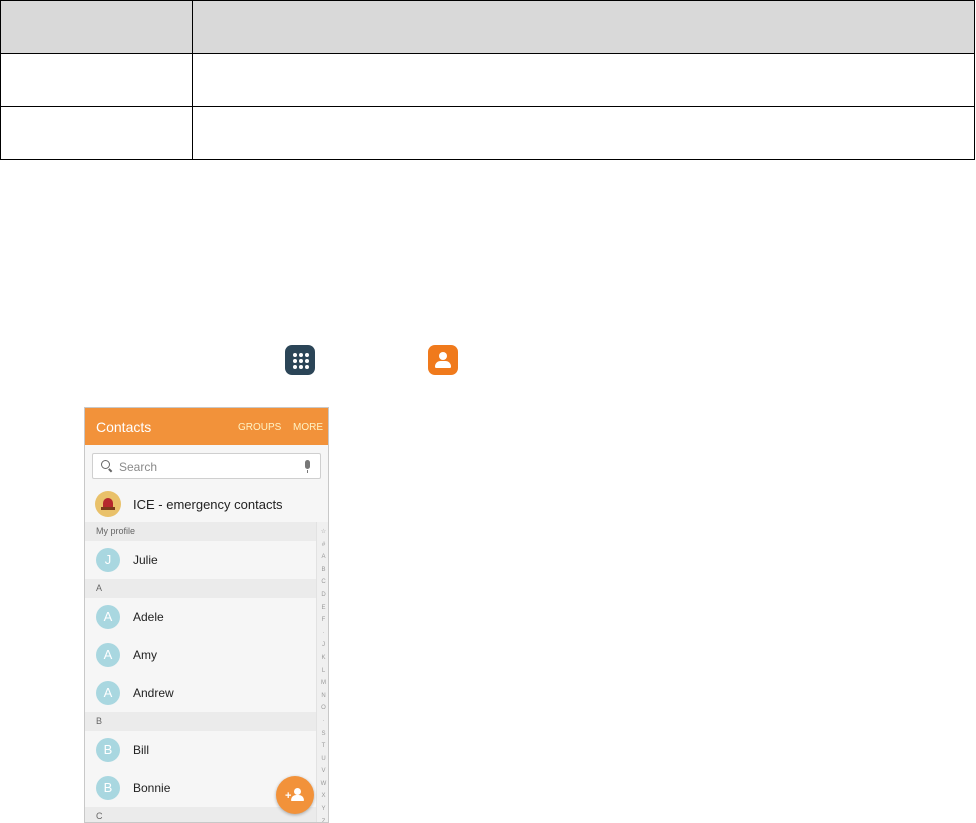 This screenshot has height=823, width=976. I want to click on apps-grid-icon, so click(300, 360).